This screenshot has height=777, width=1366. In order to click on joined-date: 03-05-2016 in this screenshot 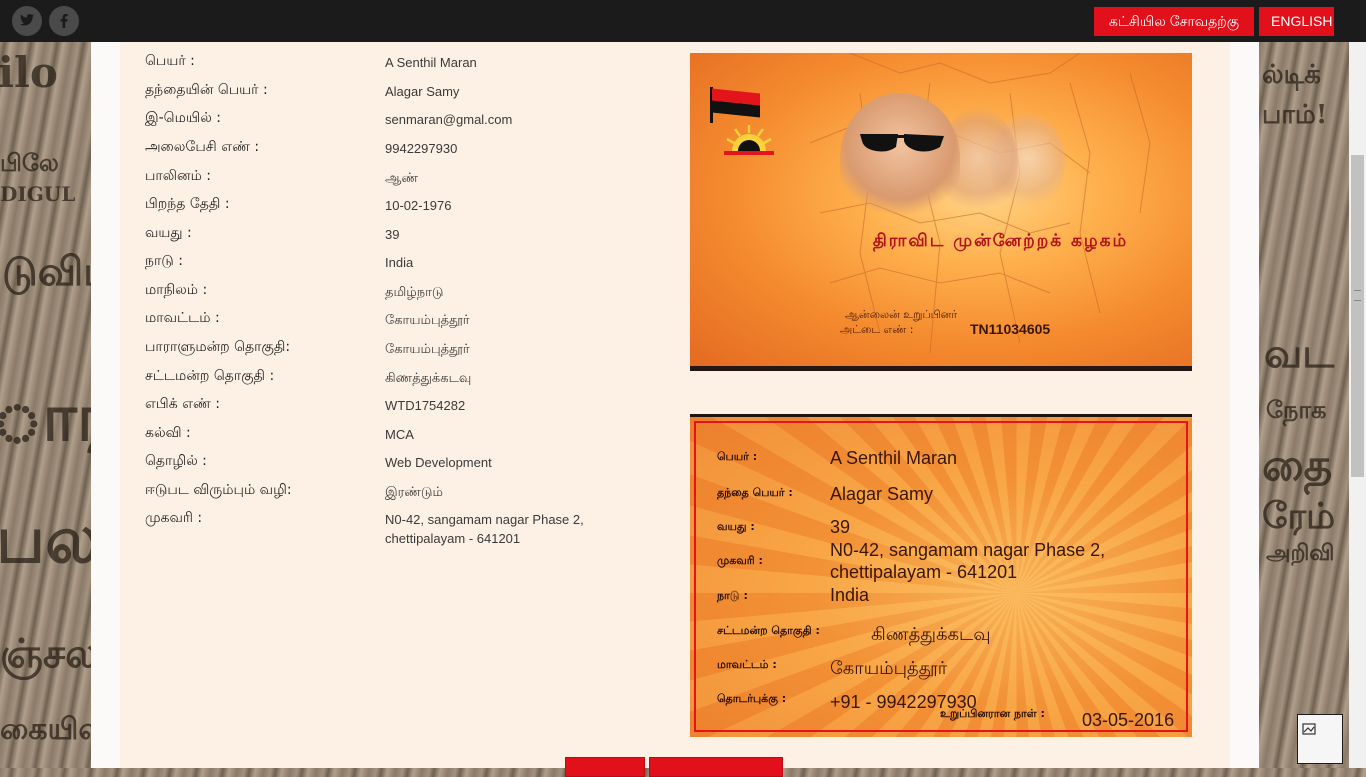, I will do `click(1128, 720)`.